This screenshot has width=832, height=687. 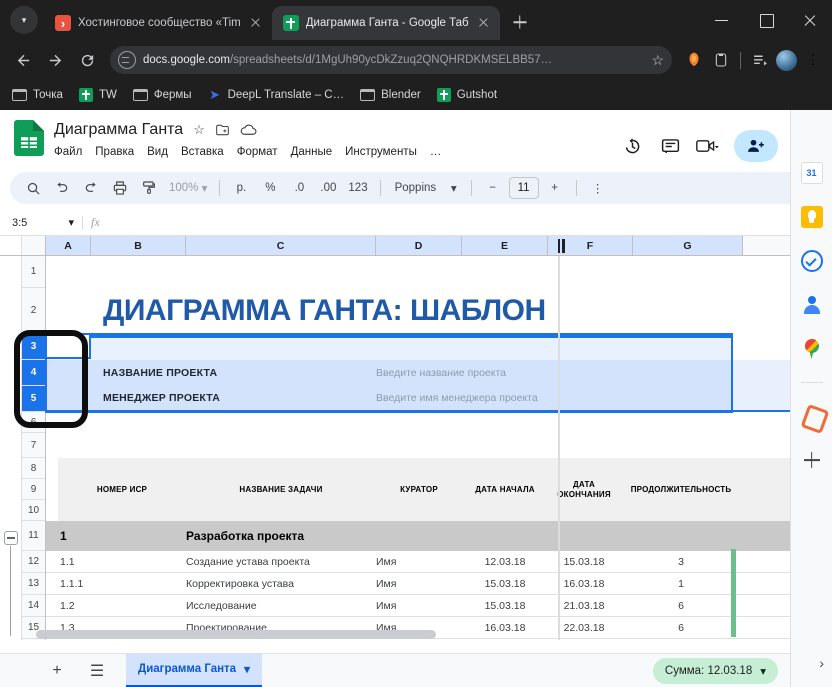 What do you see at coordinates (505, 561) in the screenshot?
I see `cell-start: 12.03.18` at bounding box center [505, 561].